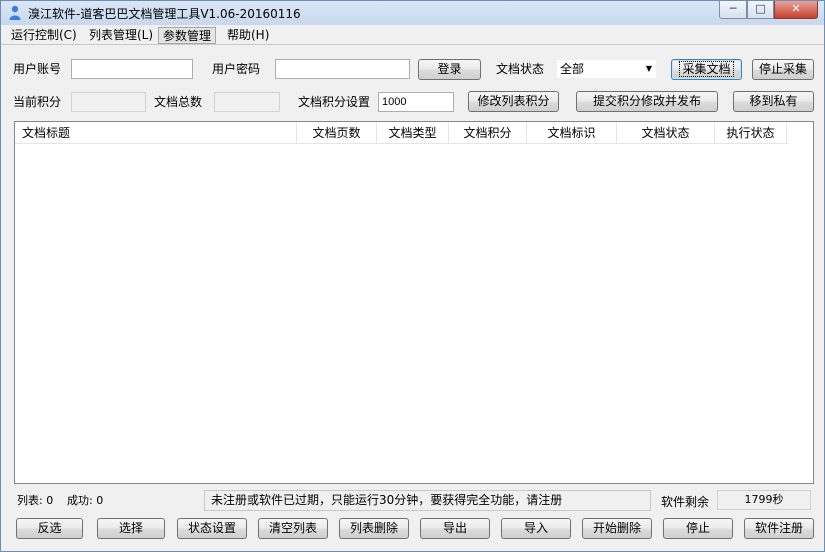 This screenshot has width=825, height=552. Describe the element at coordinates (606, 69) in the screenshot. I see `doc-status-select: 全部 ▼` at that location.